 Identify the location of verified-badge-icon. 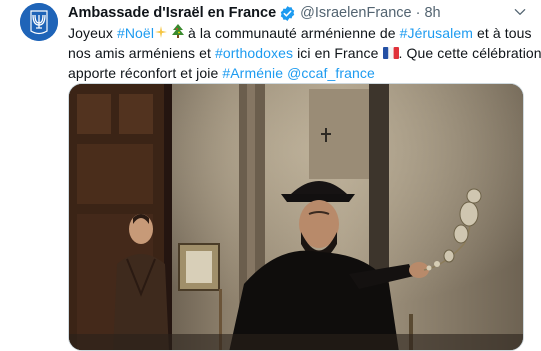
(287, 13).